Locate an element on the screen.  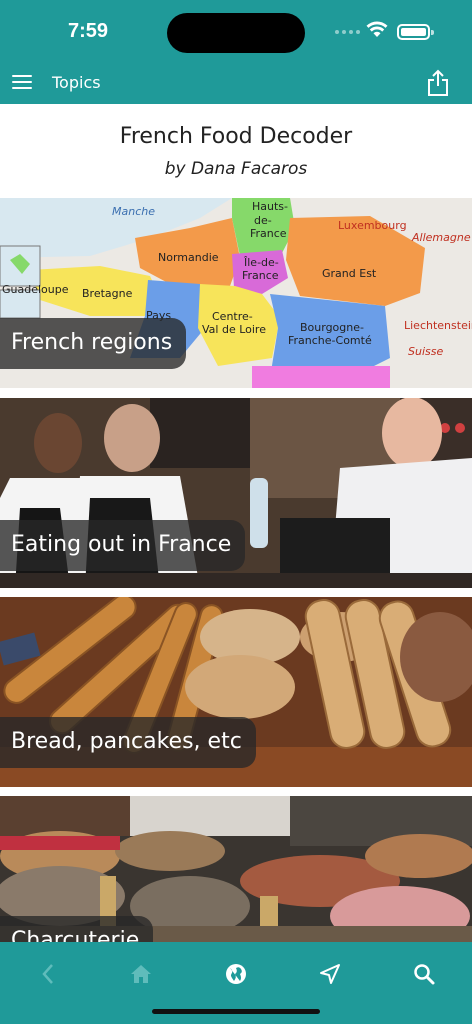
globe-icon is located at coordinates (236, 974).